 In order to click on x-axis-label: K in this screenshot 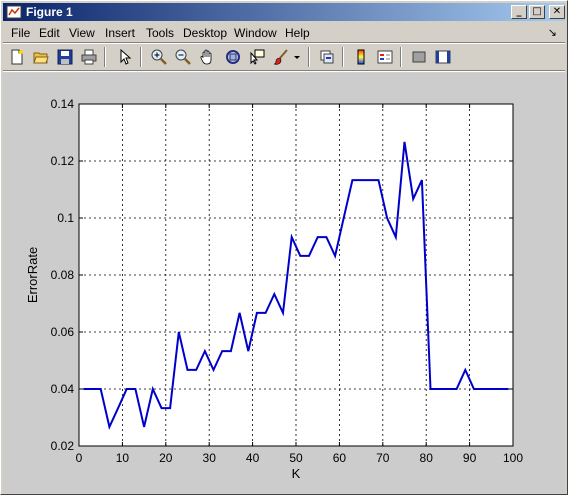, I will do `click(296, 473)`.